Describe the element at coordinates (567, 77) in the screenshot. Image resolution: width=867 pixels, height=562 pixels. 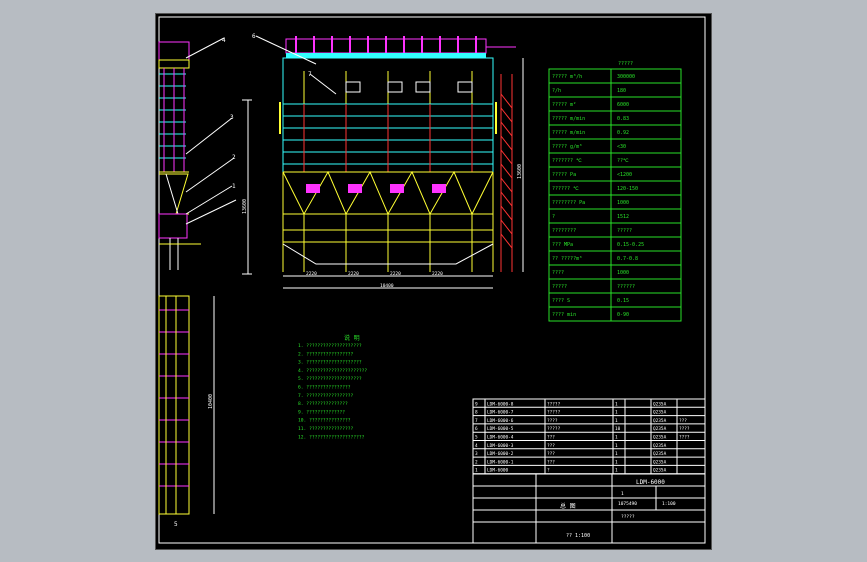
I see `param-label: ????? m³/h` at that location.